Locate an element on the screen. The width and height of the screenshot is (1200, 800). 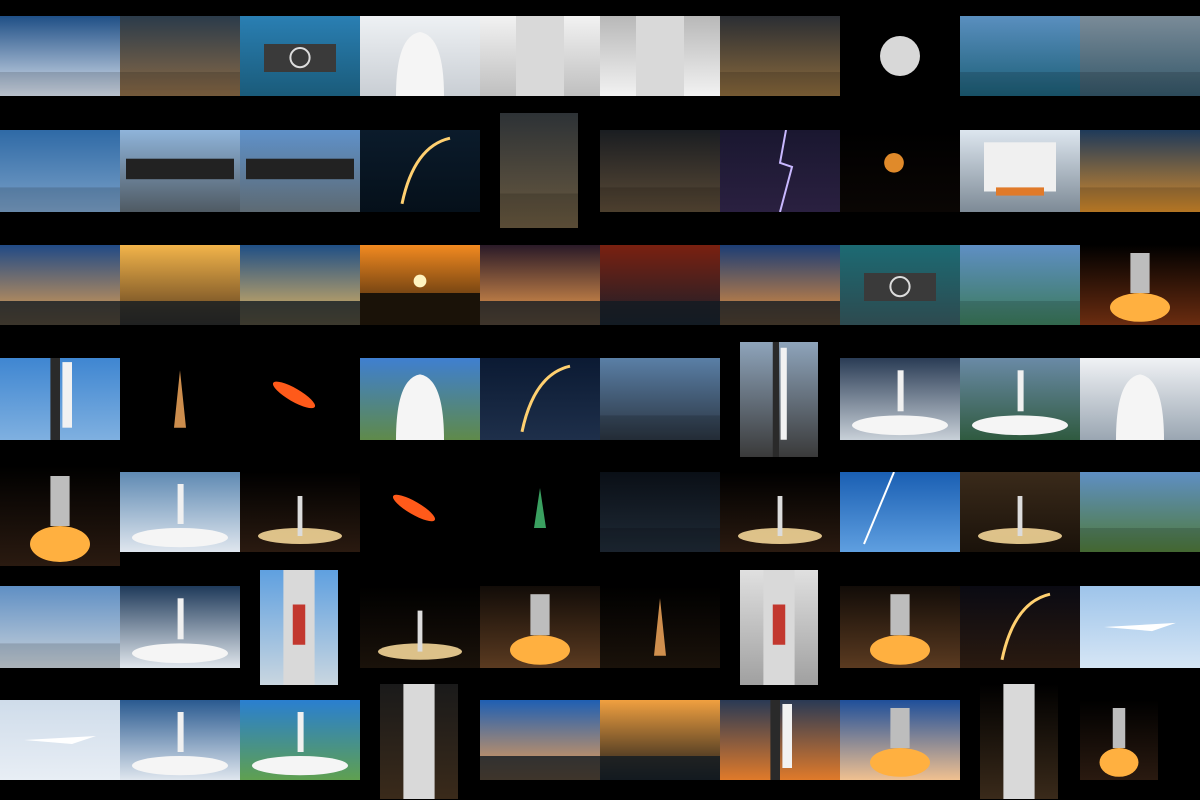
photo-tile-jet is located at coordinates (60, 740).